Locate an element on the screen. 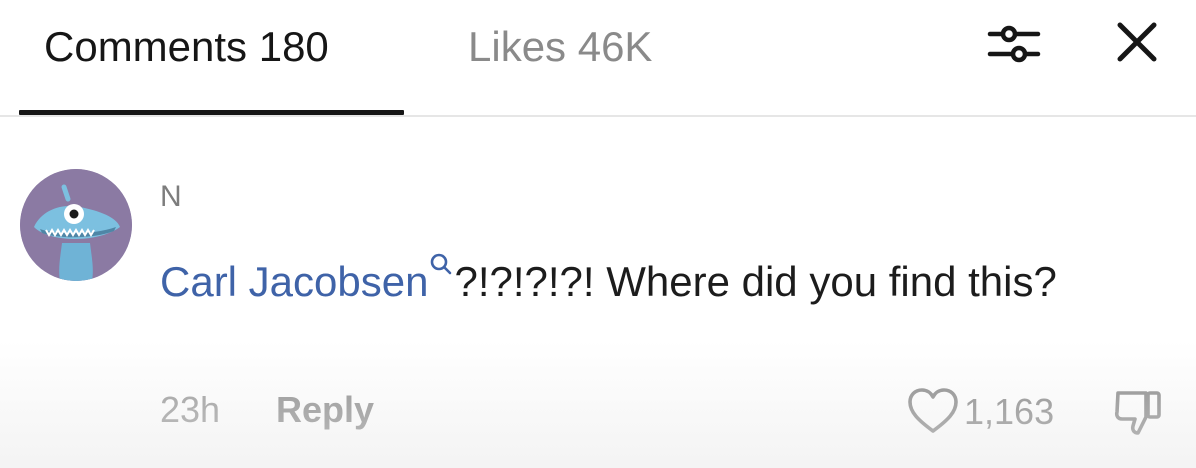 This screenshot has width=1196, height=468. comment-mention: Carl Jacobsen is located at coordinates (294, 281).